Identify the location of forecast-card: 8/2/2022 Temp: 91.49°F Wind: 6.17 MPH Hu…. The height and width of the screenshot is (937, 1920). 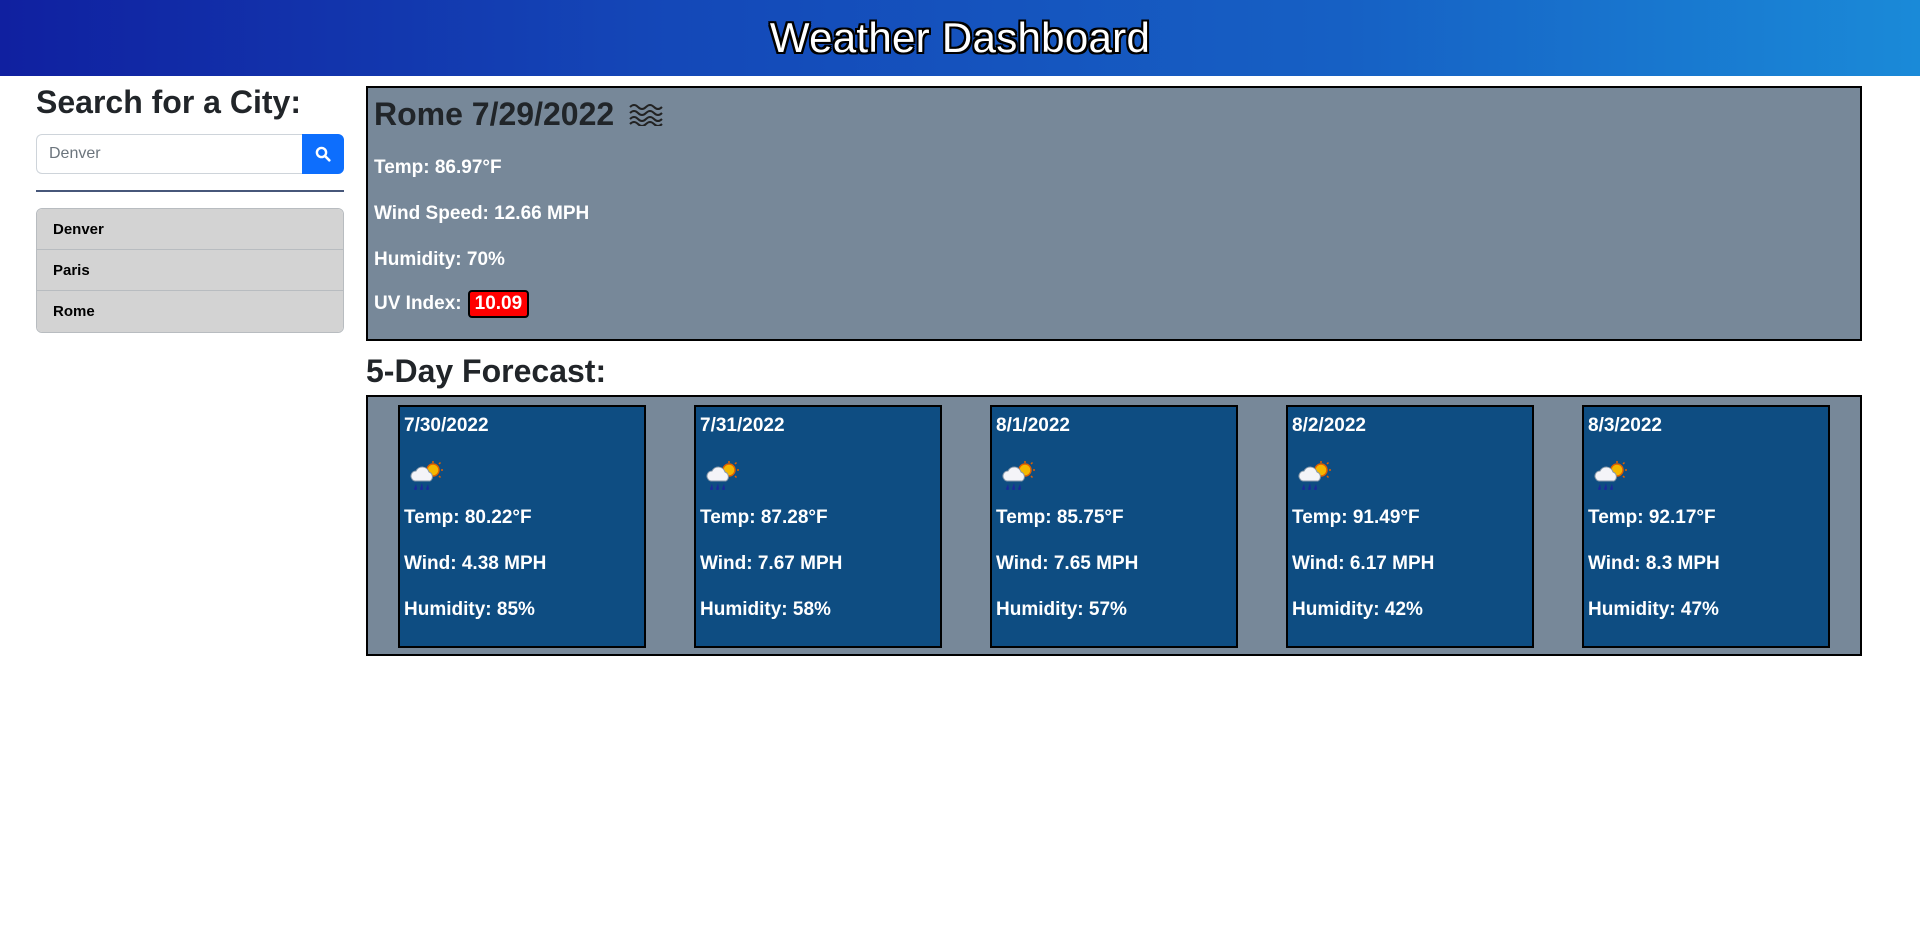
(1410, 526).